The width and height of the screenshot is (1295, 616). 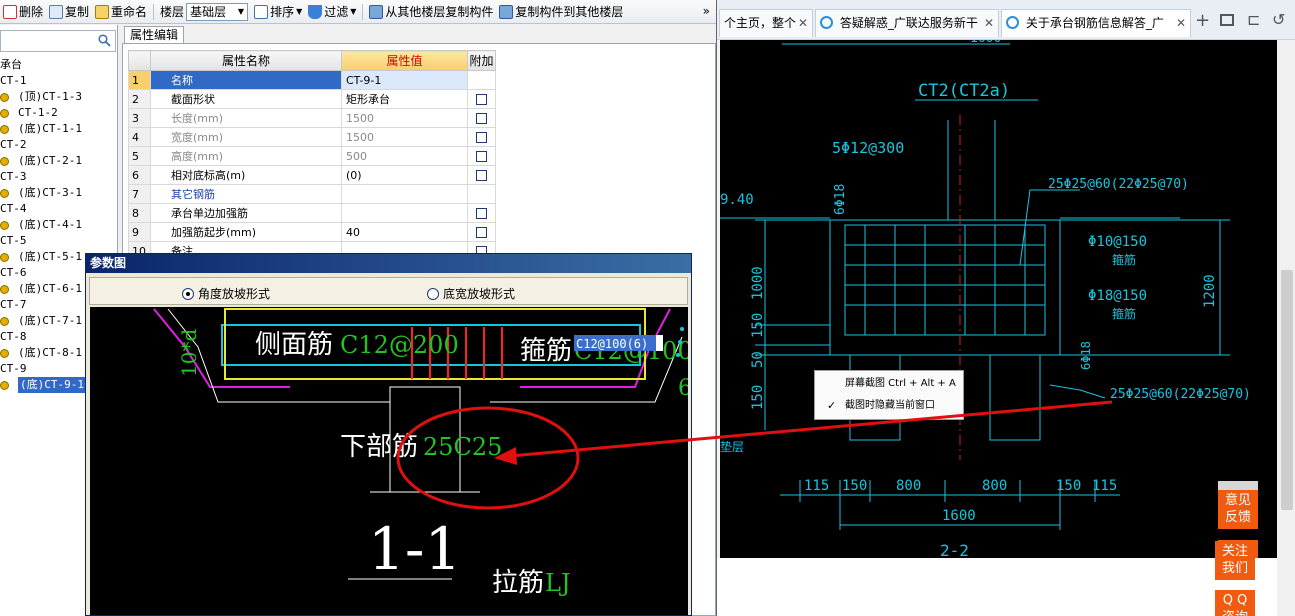 What do you see at coordinates (139, 194) in the screenshot?
I see `property-row-number: 7` at bounding box center [139, 194].